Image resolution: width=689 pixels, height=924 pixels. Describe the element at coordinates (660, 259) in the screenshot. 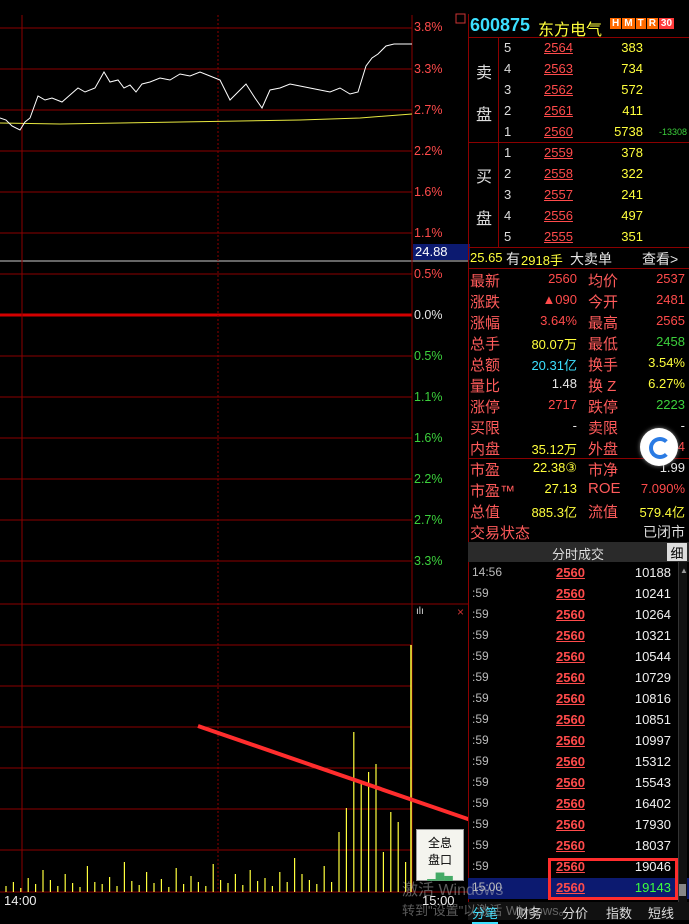

I see `view-link: 查看>` at that location.